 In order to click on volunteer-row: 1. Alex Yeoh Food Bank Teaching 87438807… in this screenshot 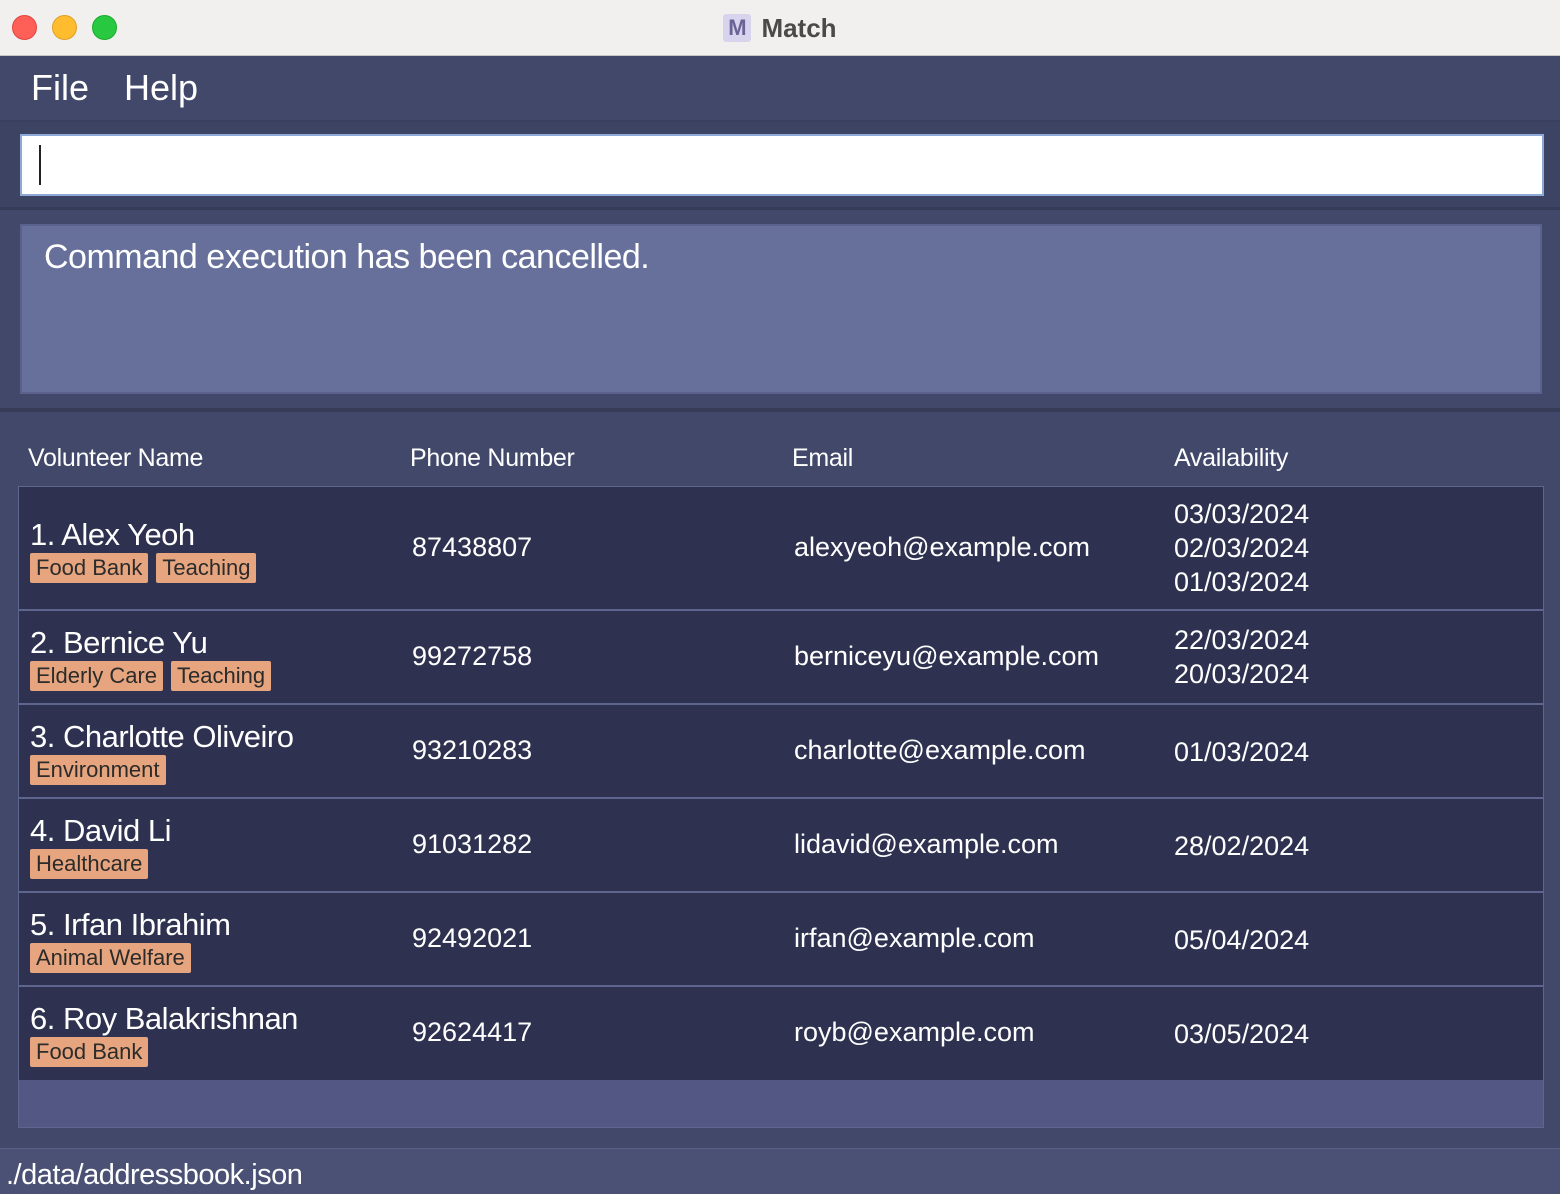, I will do `click(781, 549)`.